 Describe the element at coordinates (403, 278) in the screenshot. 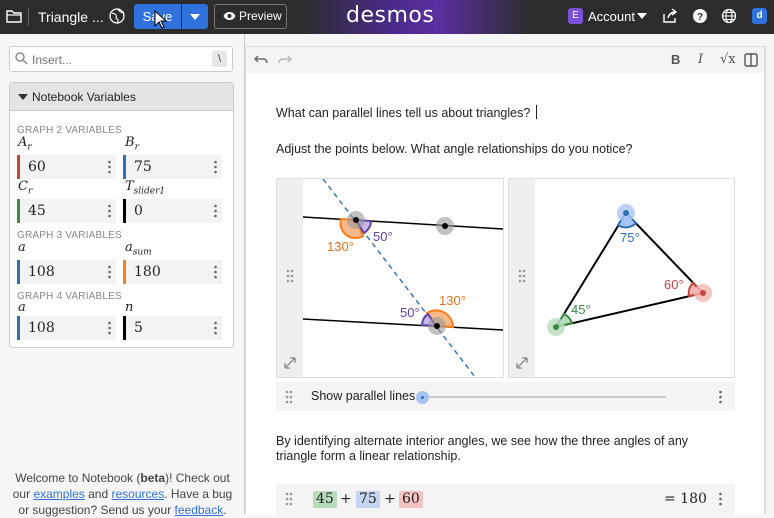

I see `parallel-lines-plot` at that location.